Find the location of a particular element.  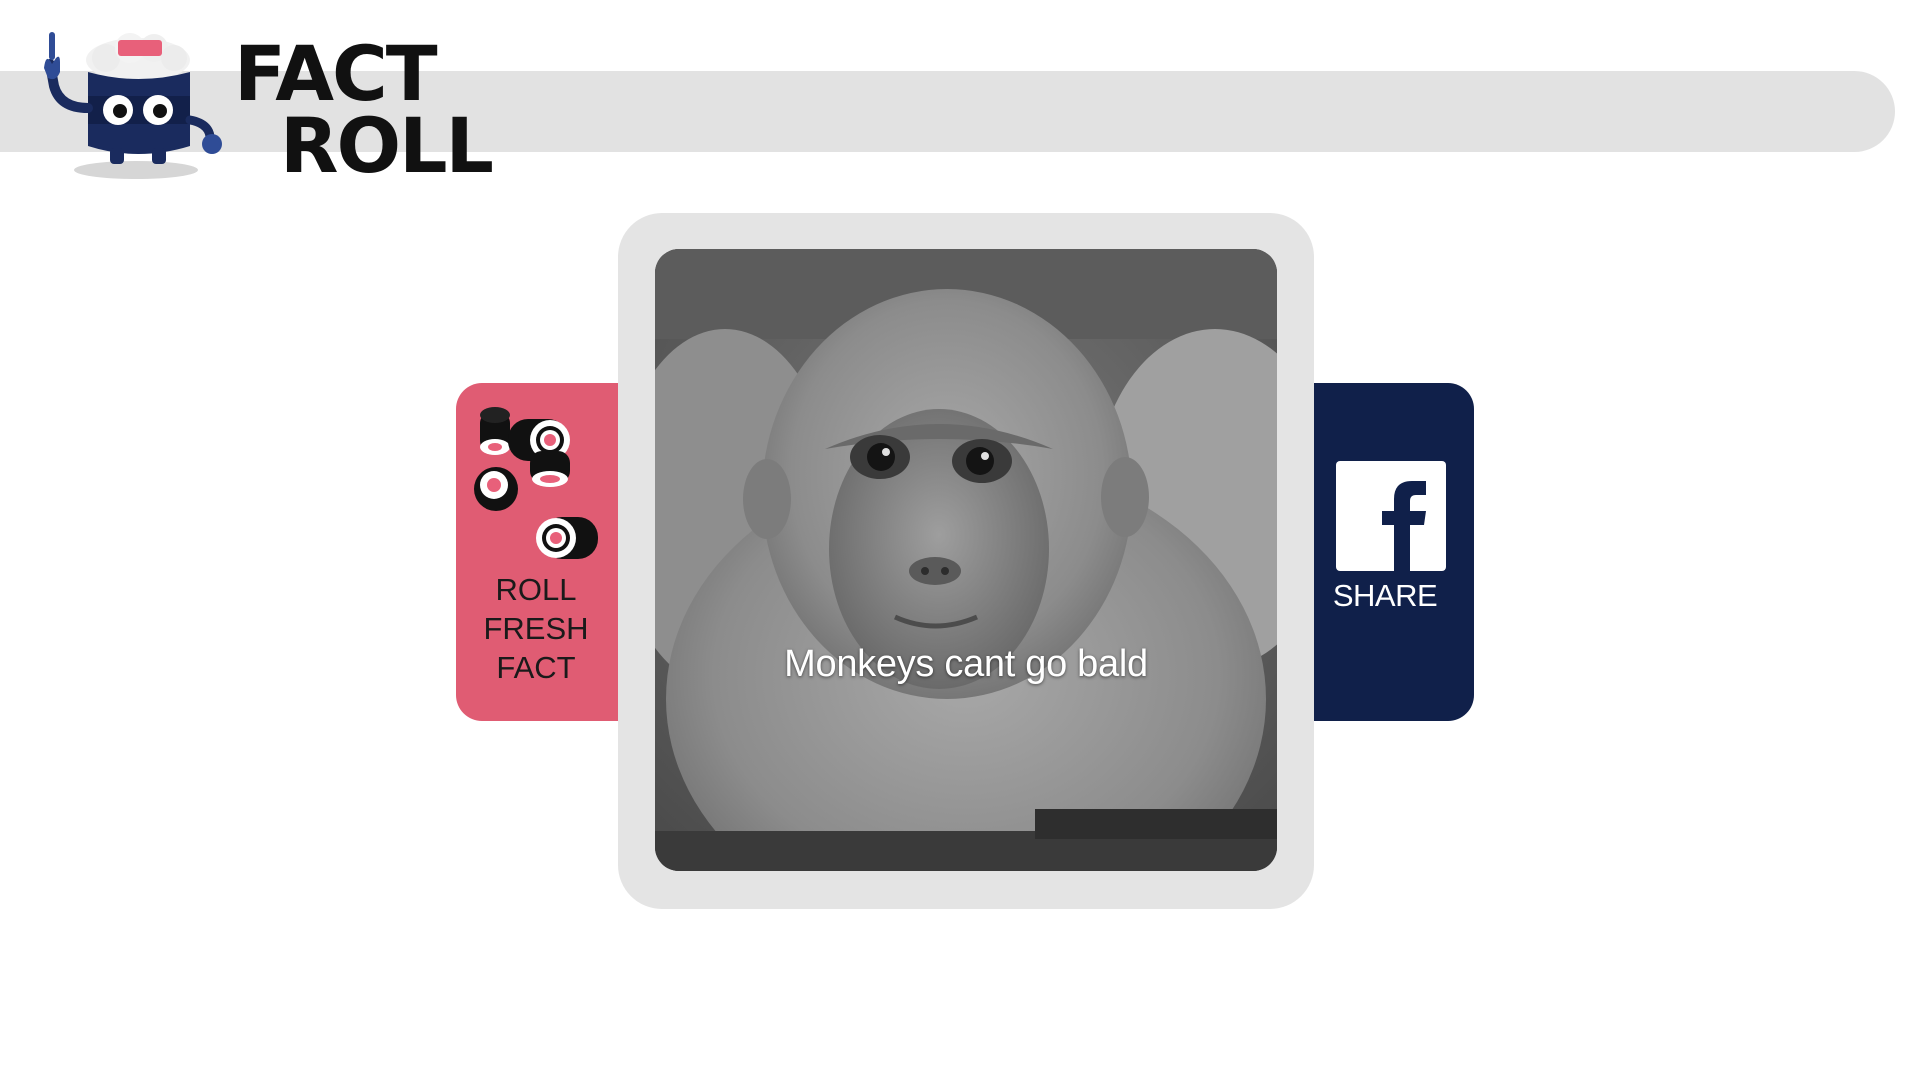

fact-text: Monkeys cant go bald is located at coordinates (966, 664).